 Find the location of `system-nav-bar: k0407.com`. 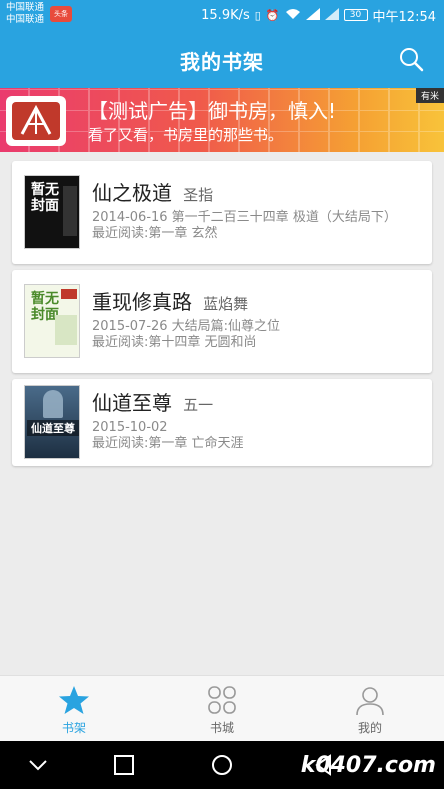

system-nav-bar: k0407.com is located at coordinates (222, 765).